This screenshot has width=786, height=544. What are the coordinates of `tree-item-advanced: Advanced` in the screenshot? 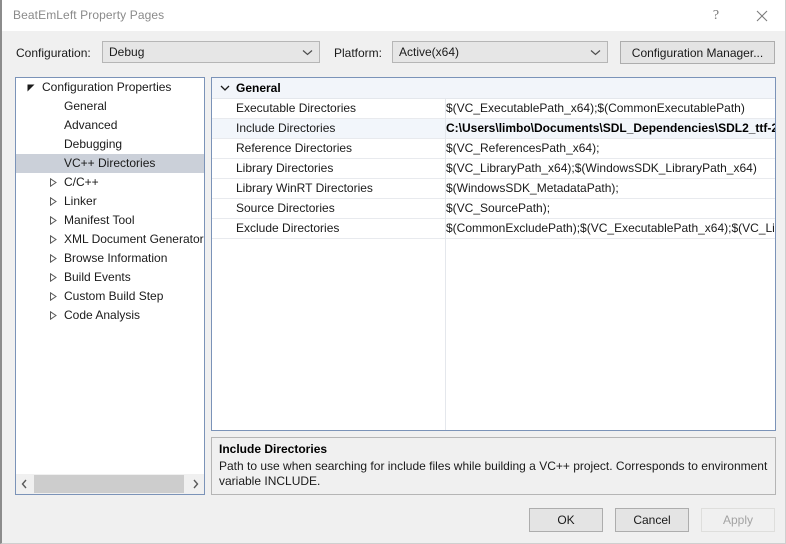 It's located at (110, 125).